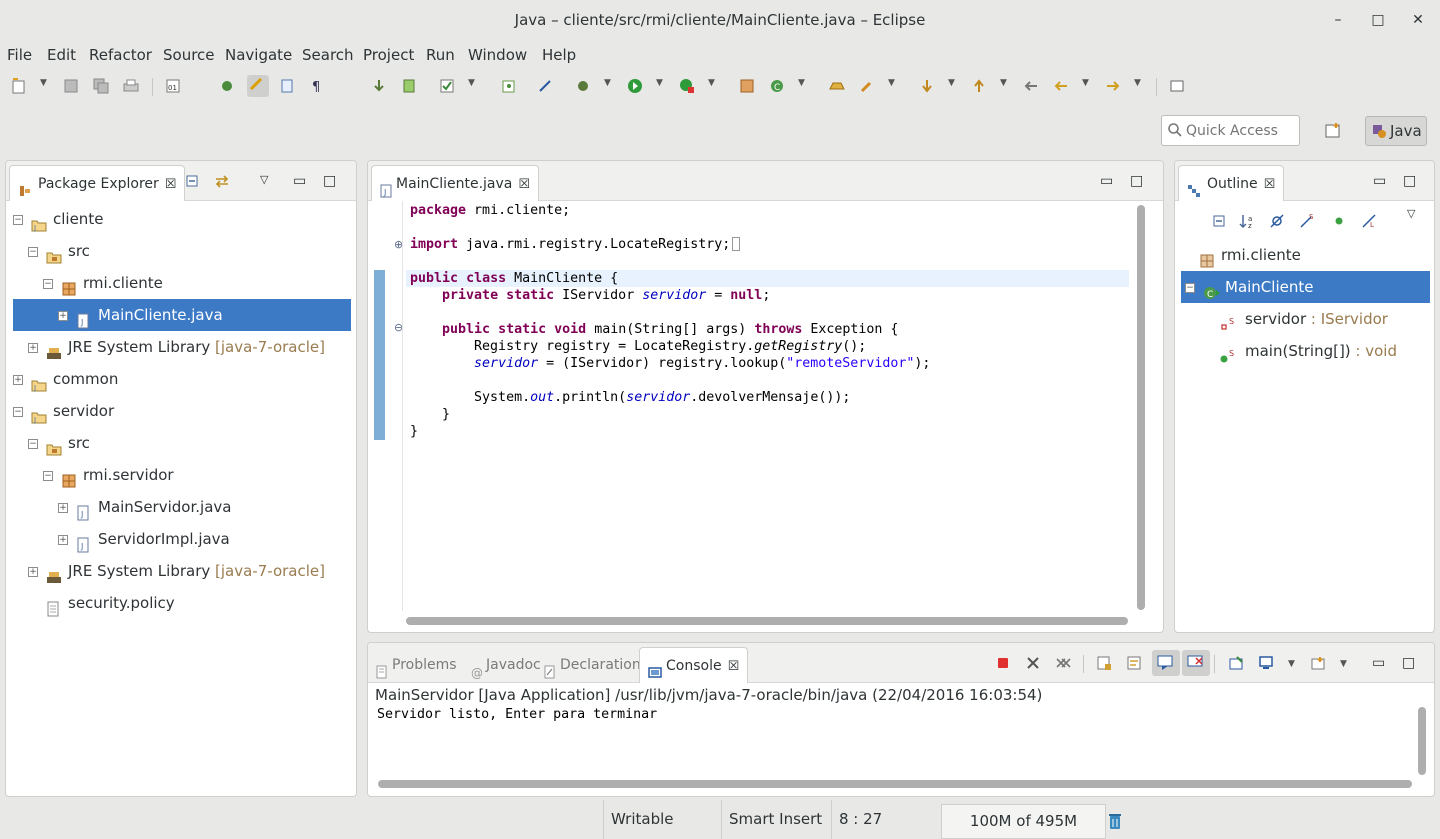  Describe the element at coordinates (1113, 86) in the screenshot. I see `forward-icon` at that location.